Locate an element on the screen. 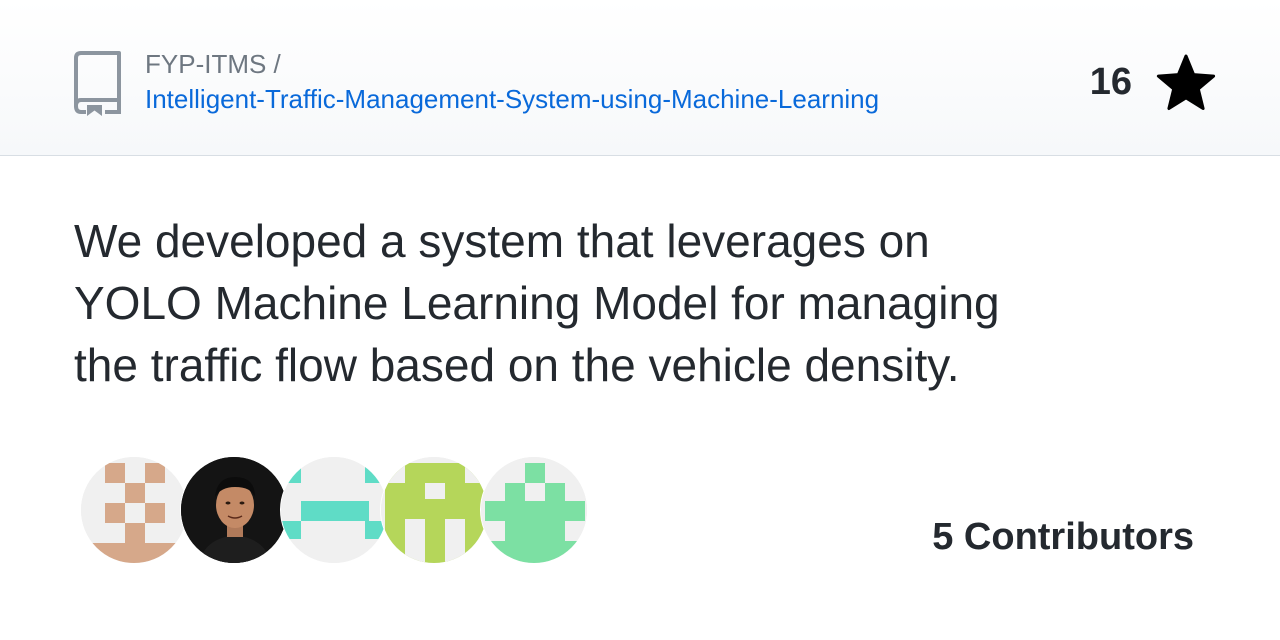  star-counter: 16 is located at coordinates (1153, 82).